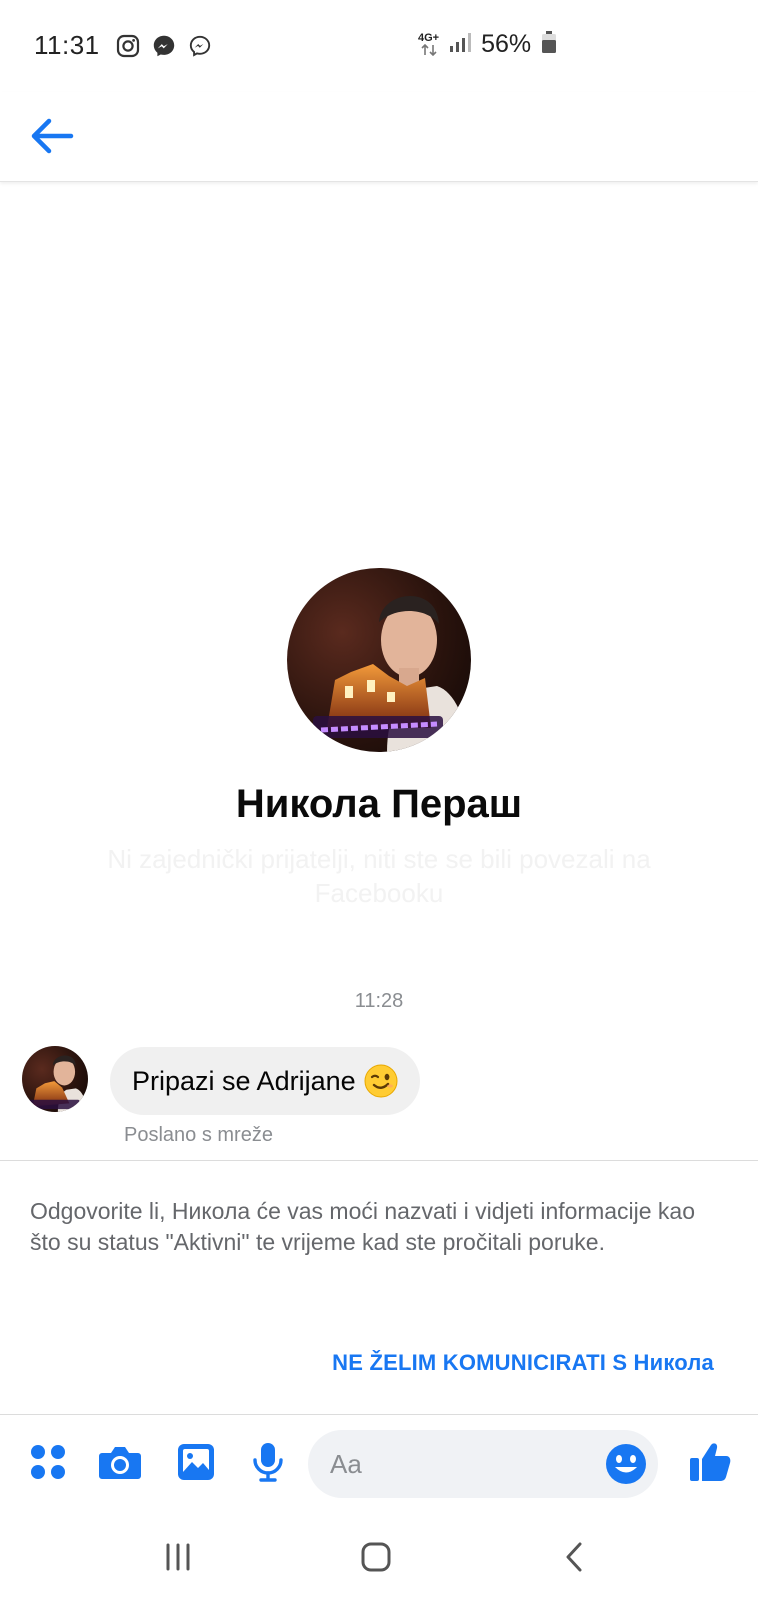 This screenshot has height=1600, width=758. I want to click on message-status: Poslano s mreže, so click(198, 1135).